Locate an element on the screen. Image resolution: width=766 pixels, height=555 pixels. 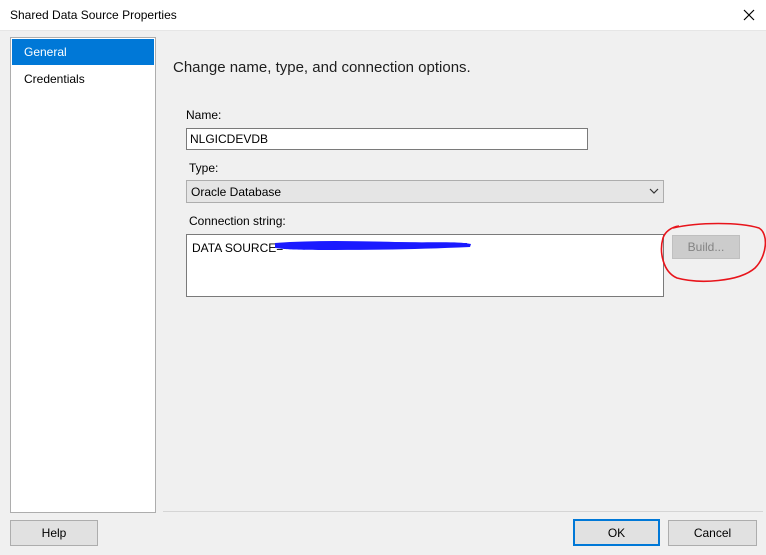
nav-item-credentials: Credentials is located at coordinates (83, 79).